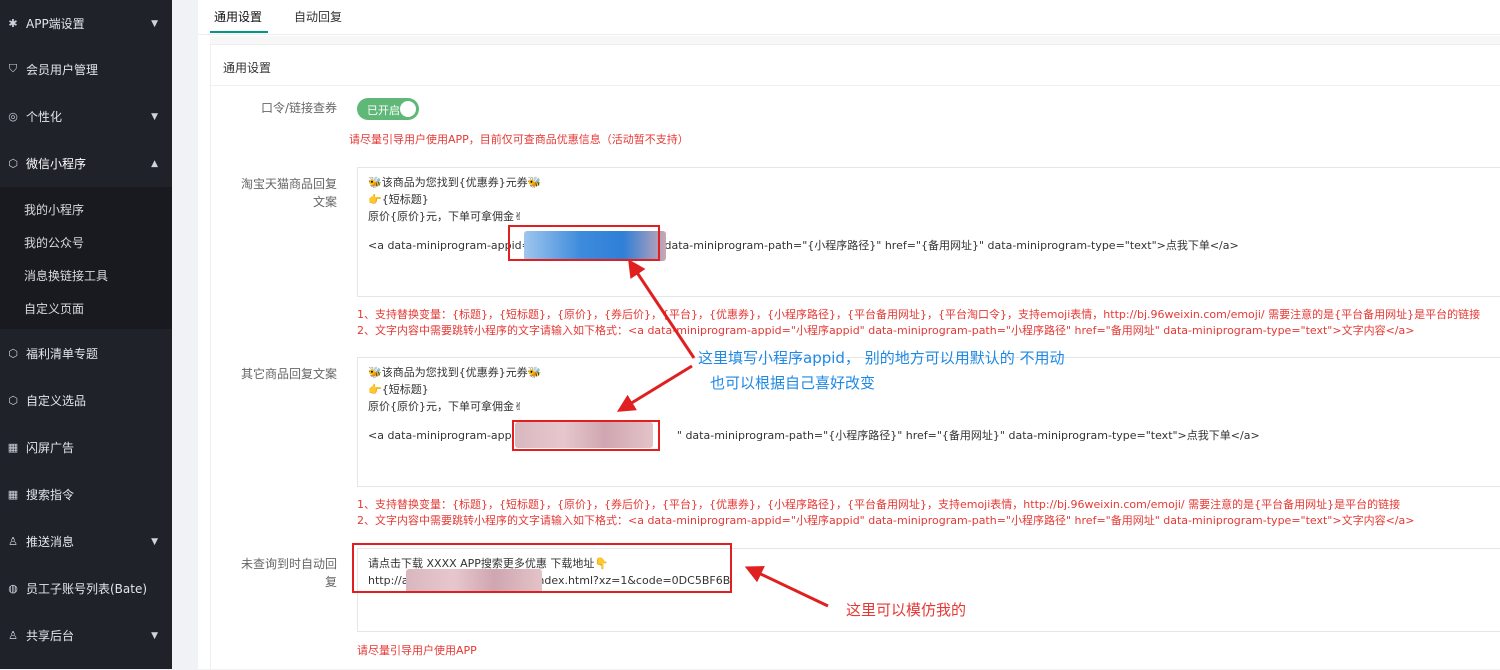  What do you see at coordinates (154, 164) in the screenshot?
I see `chevron-up-icon: ▲` at bounding box center [154, 164].